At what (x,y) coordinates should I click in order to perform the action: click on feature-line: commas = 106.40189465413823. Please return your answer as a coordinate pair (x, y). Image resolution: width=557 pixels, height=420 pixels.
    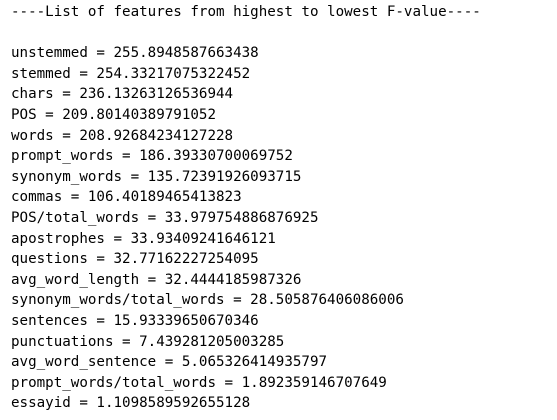
    Looking at the image, I should click on (126, 197).